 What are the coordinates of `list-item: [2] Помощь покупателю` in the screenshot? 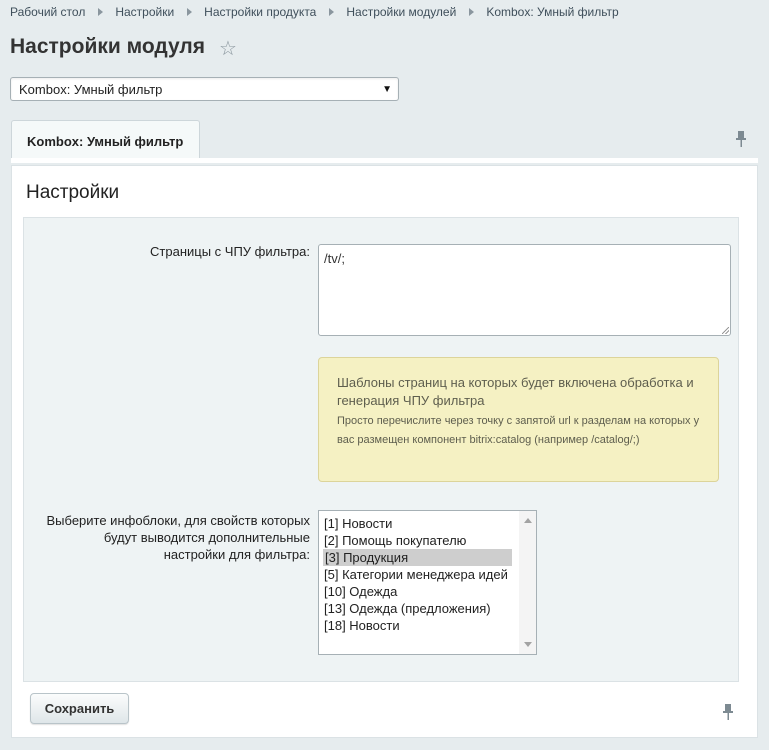 It's located at (395, 540).